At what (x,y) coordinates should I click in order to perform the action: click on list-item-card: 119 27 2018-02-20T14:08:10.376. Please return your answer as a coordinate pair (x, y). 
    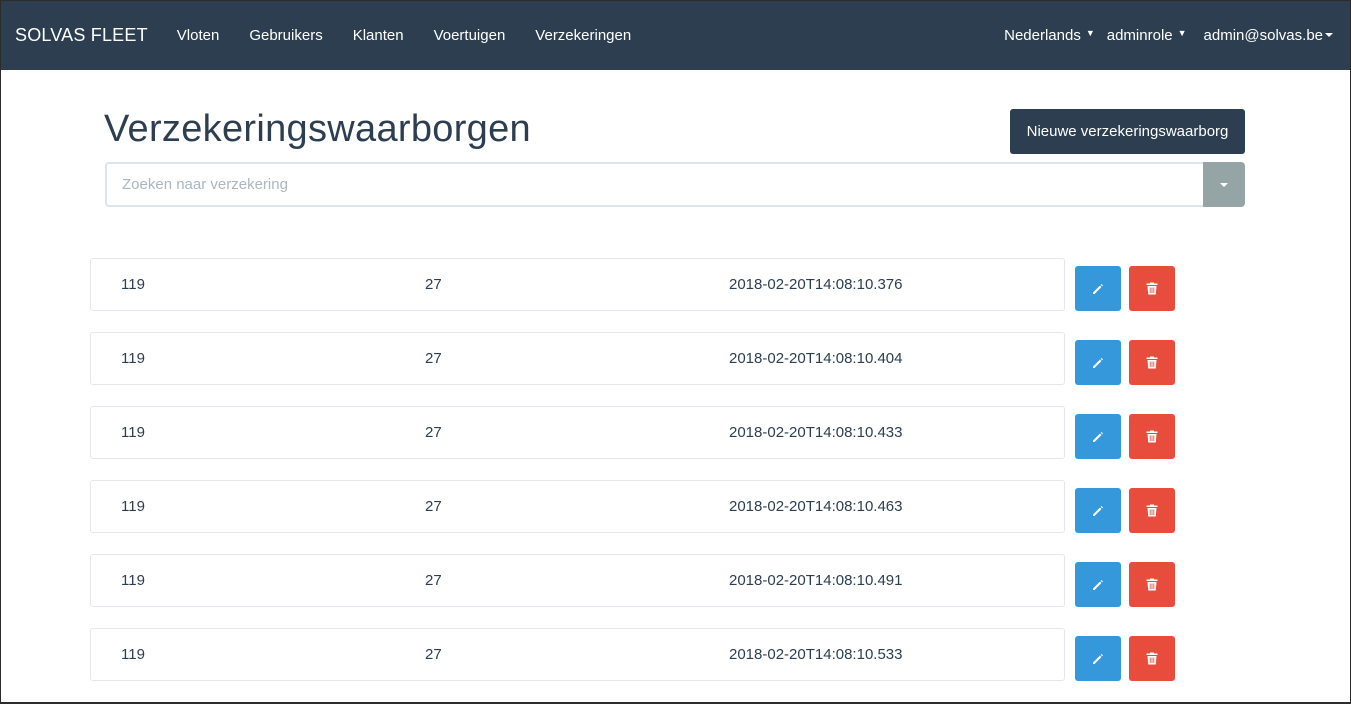
    Looking at the image, I should click on (577, 284).